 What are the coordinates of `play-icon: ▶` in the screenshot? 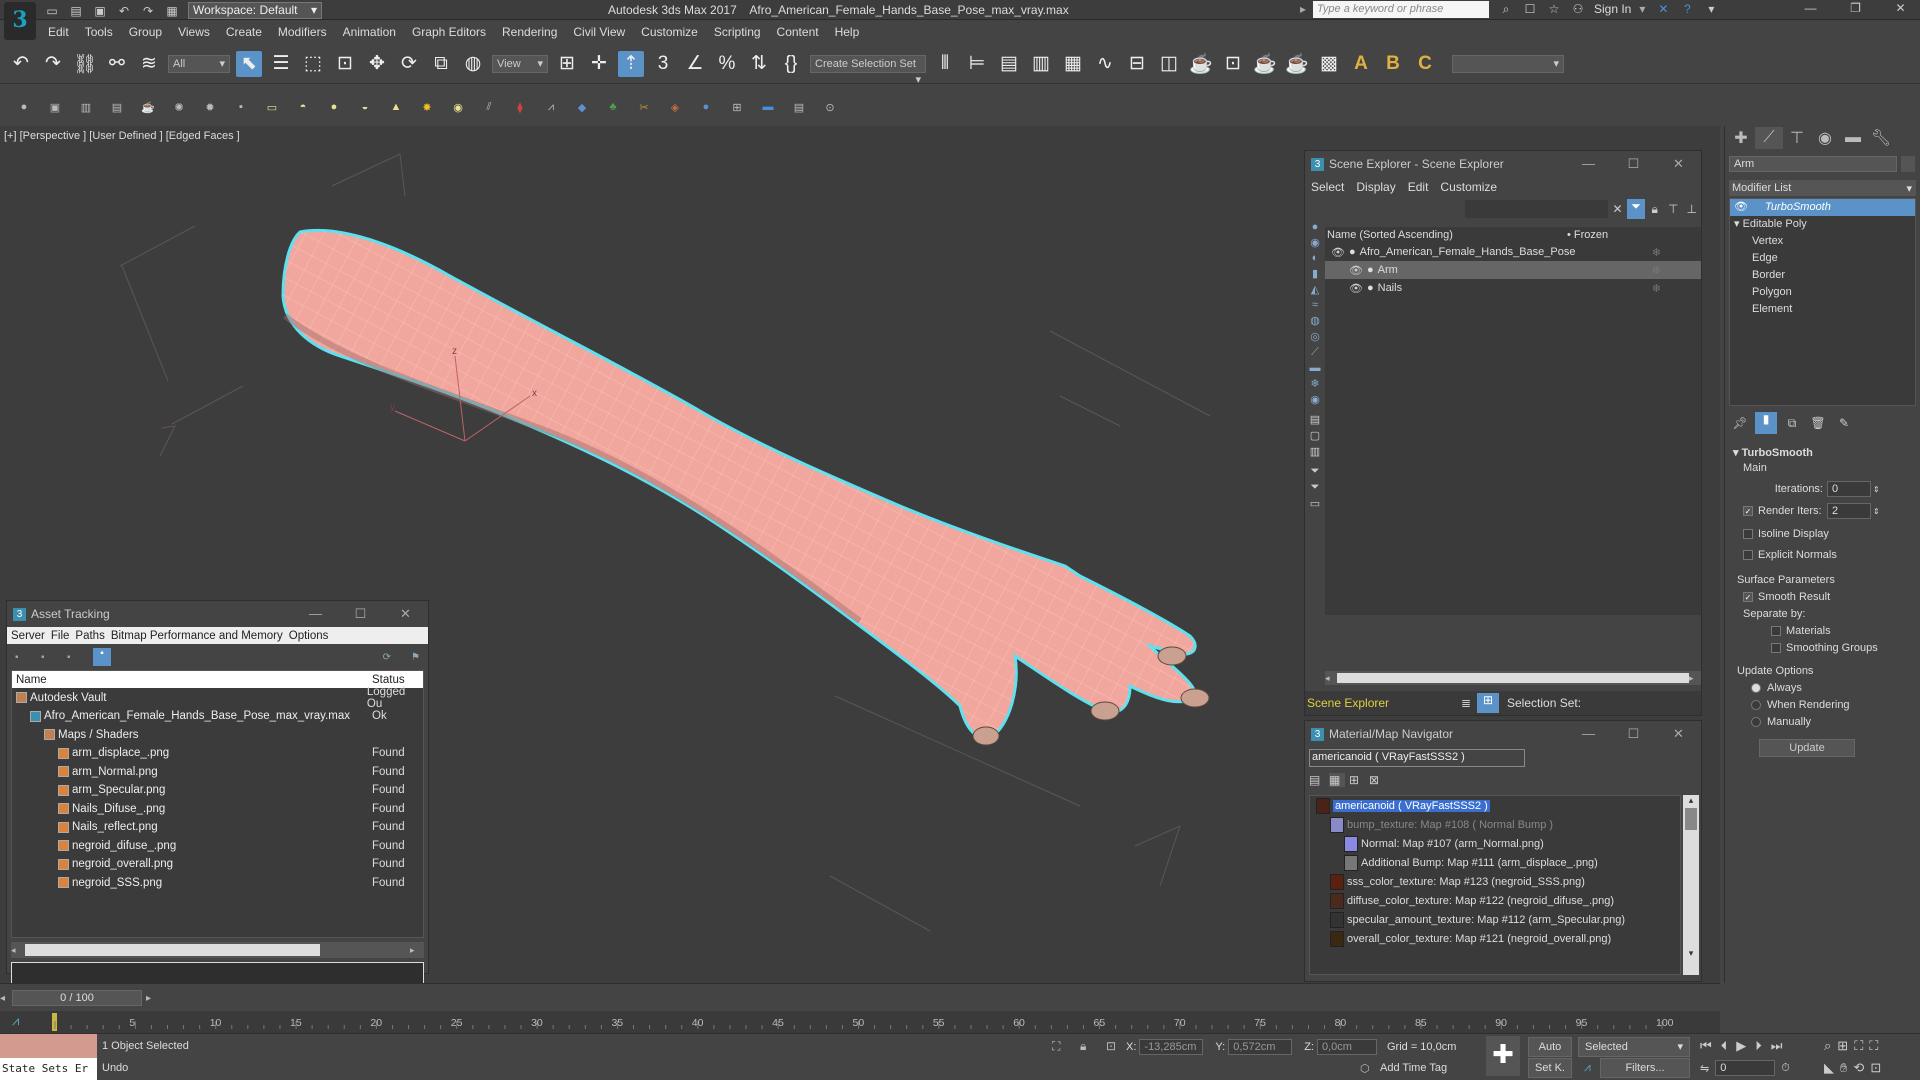 It's located at (1741, 1046).